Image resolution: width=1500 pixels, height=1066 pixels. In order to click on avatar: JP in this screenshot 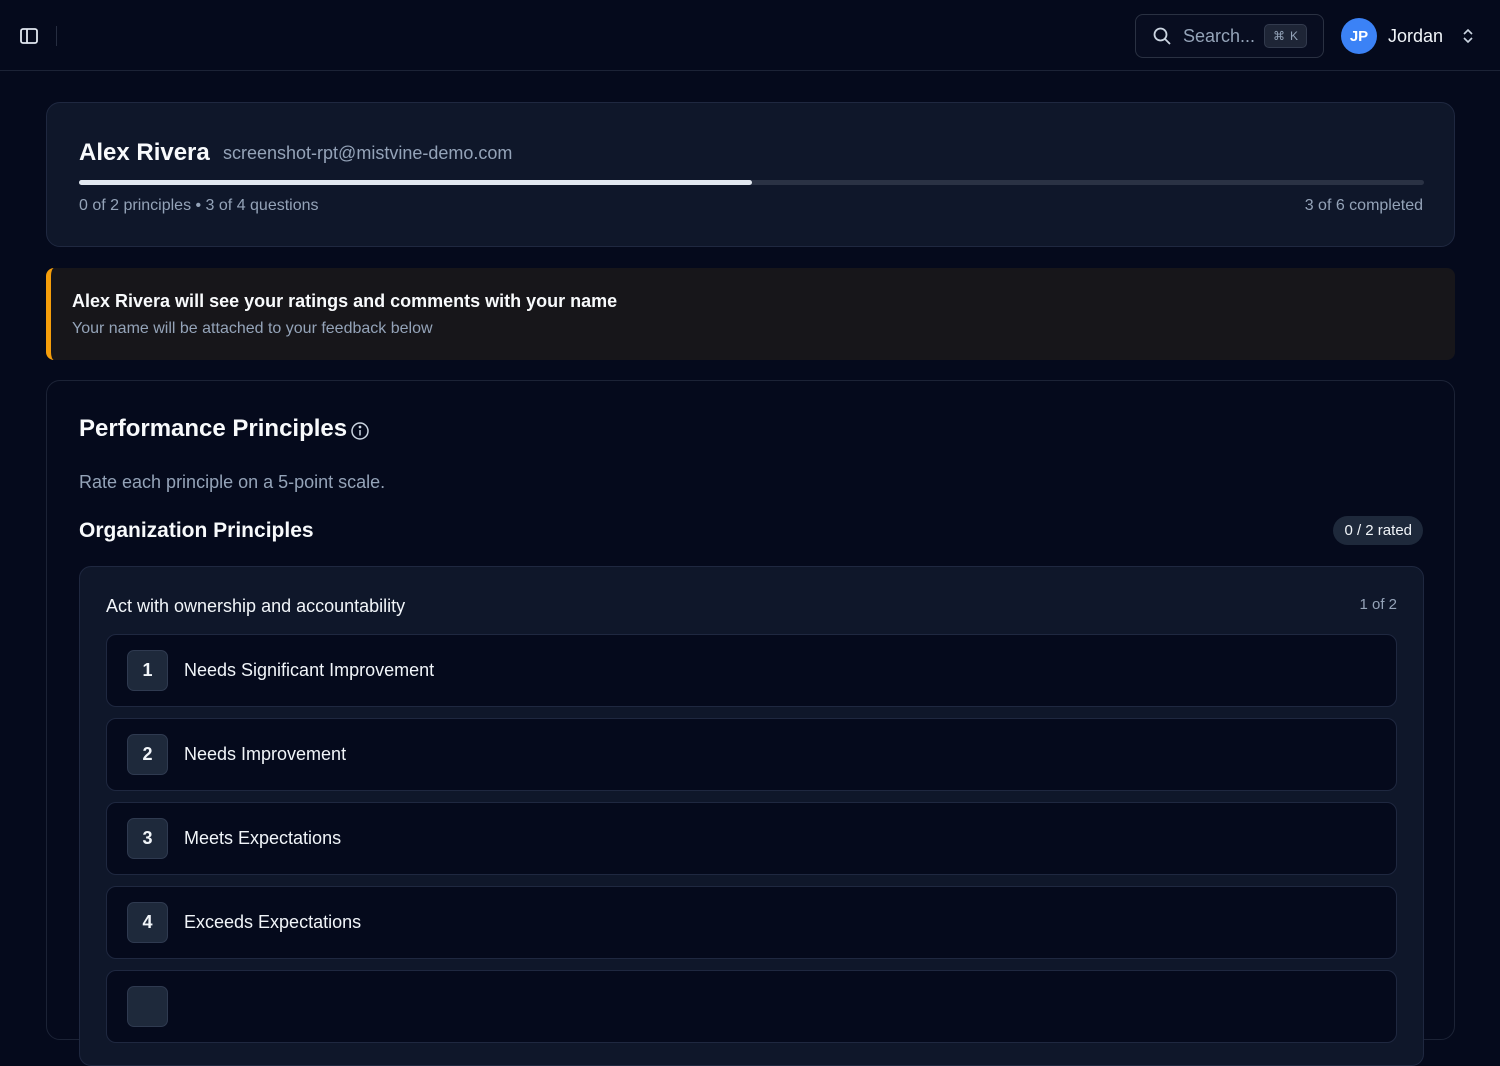, I will do `click(1359, 36)`.